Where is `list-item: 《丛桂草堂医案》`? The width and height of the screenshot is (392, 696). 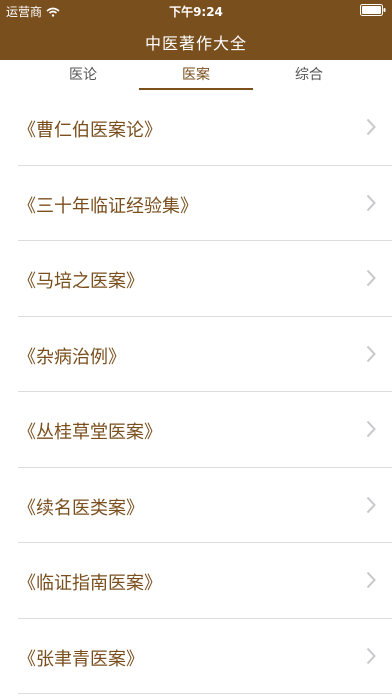
list-item: 《丛桂草堂医案》 is located at coordinates (196, 430).